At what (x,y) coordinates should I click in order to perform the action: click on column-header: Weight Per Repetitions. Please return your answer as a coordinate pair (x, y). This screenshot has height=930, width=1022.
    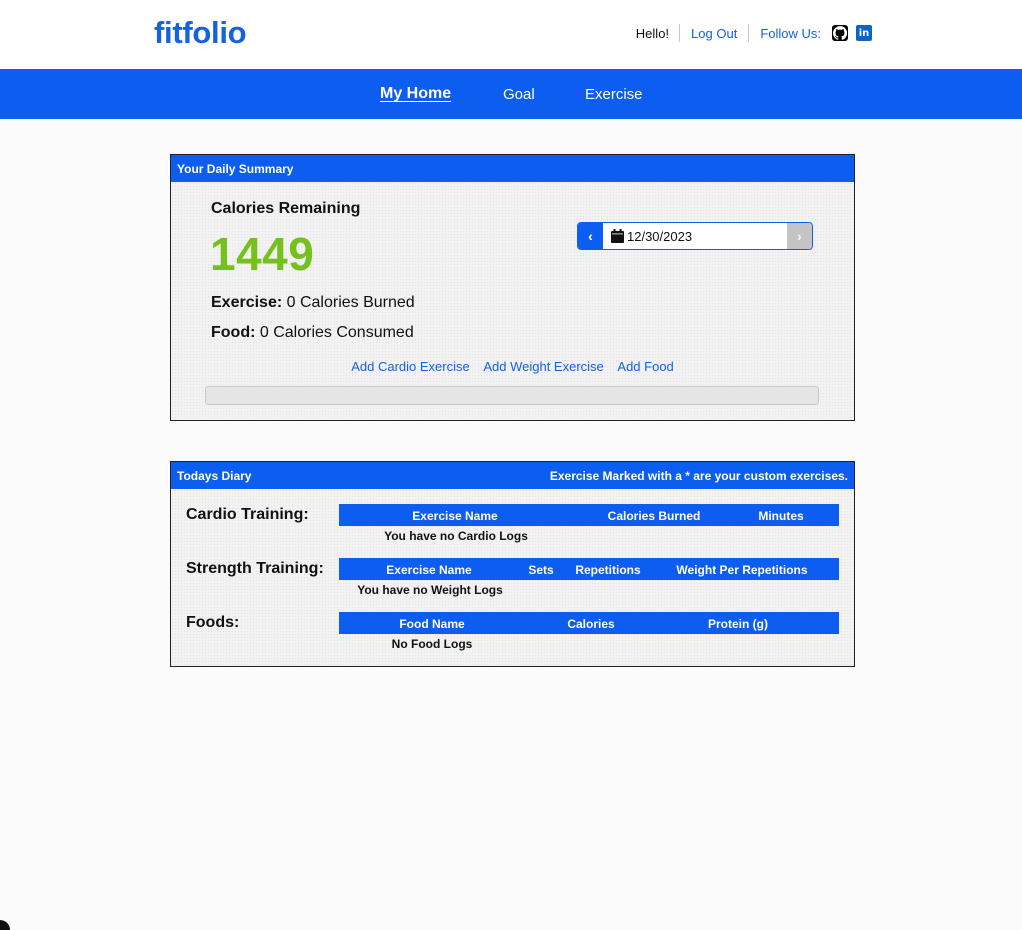
    Looking at the image, I should click on (742, 570).